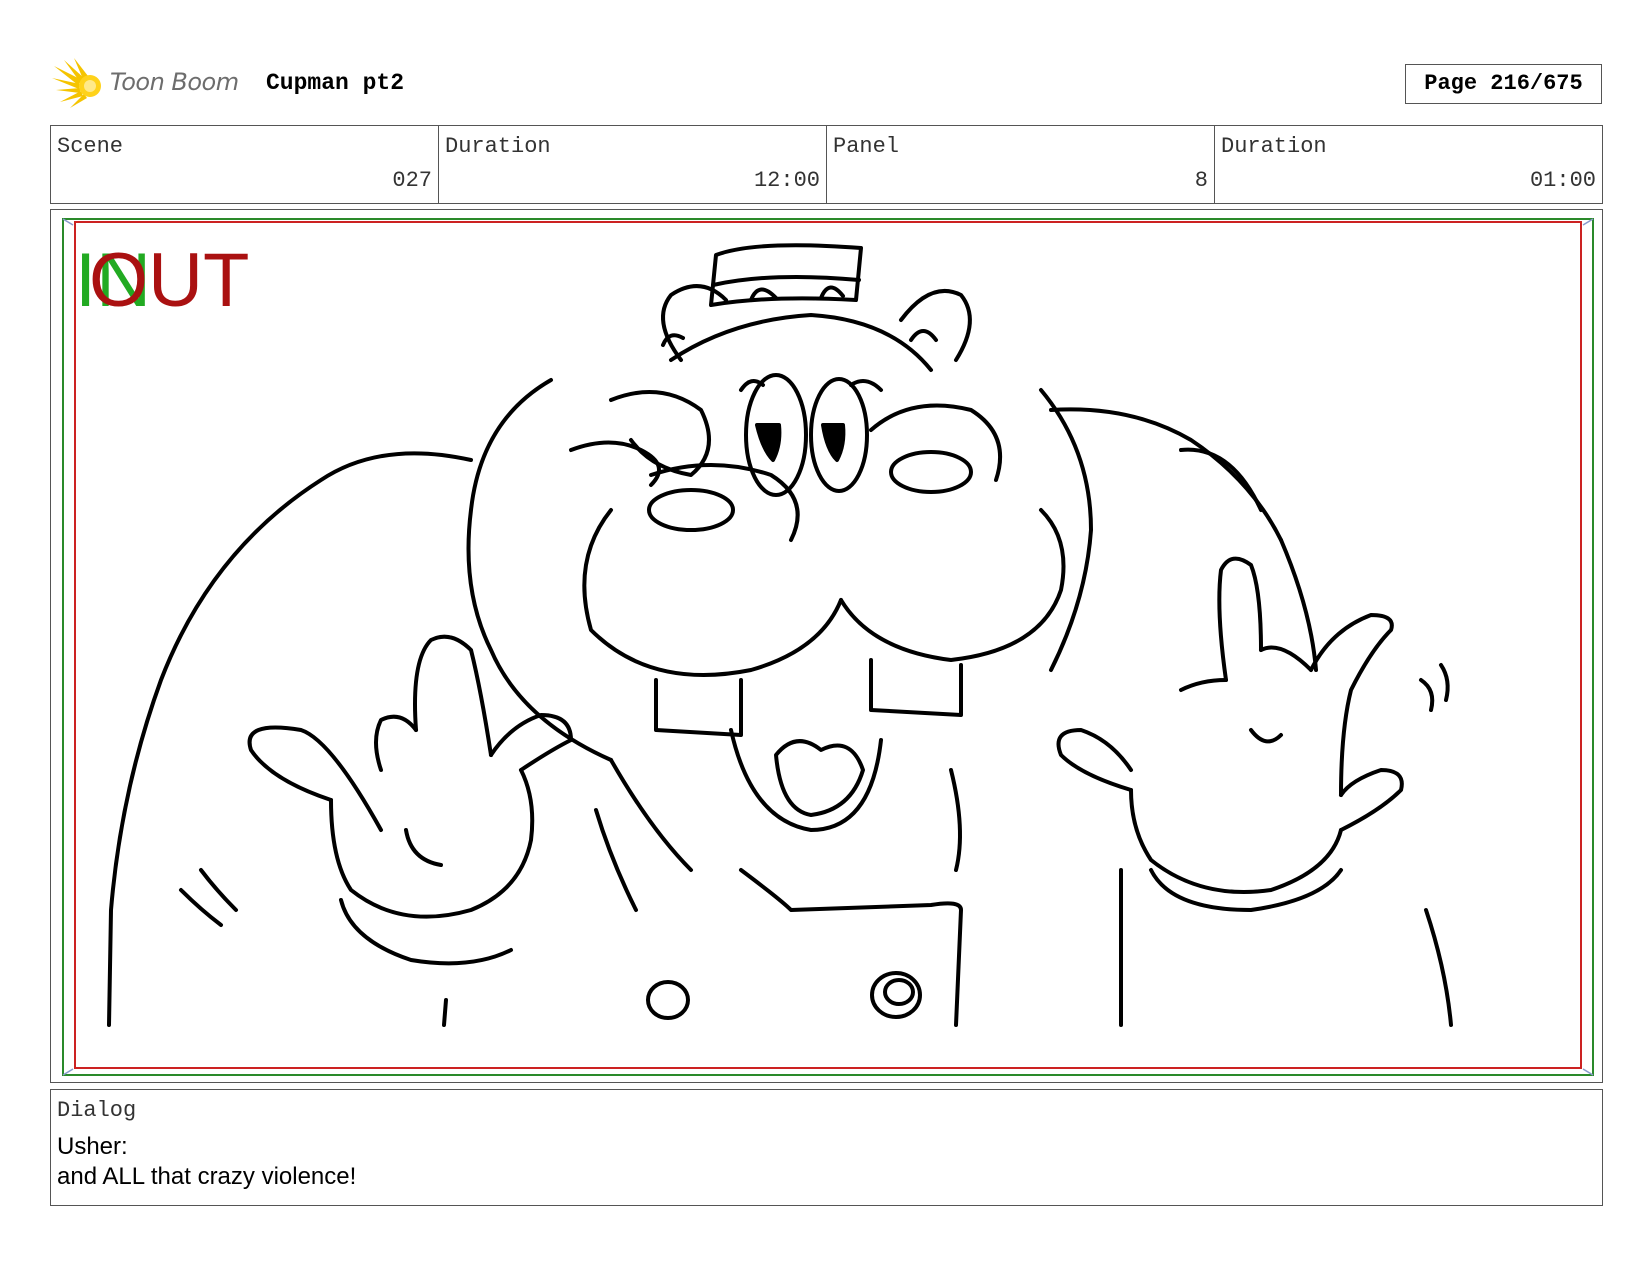 This screenshot has height=1275, width=1650. Describe the element at coordinates (786, 180) in the screenshot. I see `scene-duration-value: 12:00` at that location.